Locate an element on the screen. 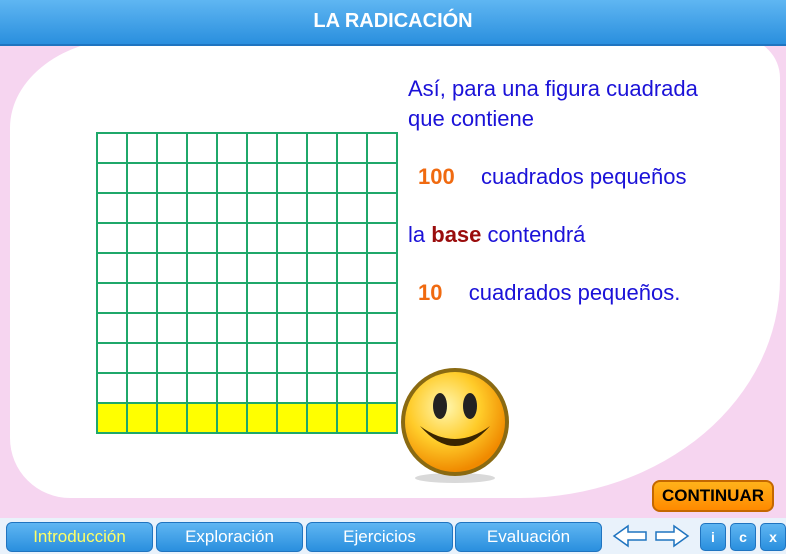 The image size is (786, 554). total-squares-line: 100 cuadrados pequeños is located at coordinates (552, 177).